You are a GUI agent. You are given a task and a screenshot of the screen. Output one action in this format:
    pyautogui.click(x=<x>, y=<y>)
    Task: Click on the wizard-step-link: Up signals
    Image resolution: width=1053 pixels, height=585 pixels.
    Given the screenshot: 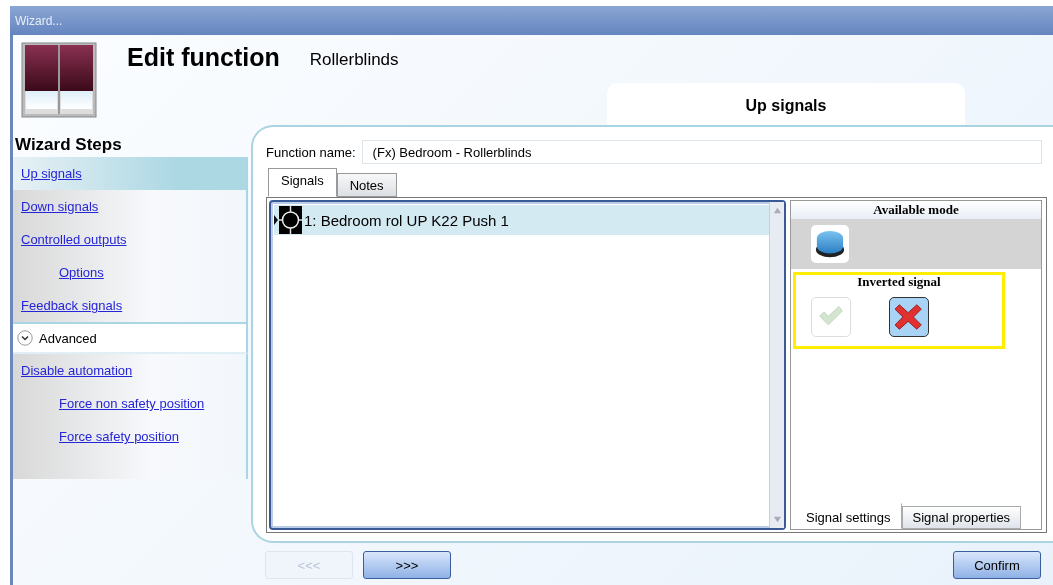 What is the action you would take?
    pyautogui.click(x=51, y=173)
    